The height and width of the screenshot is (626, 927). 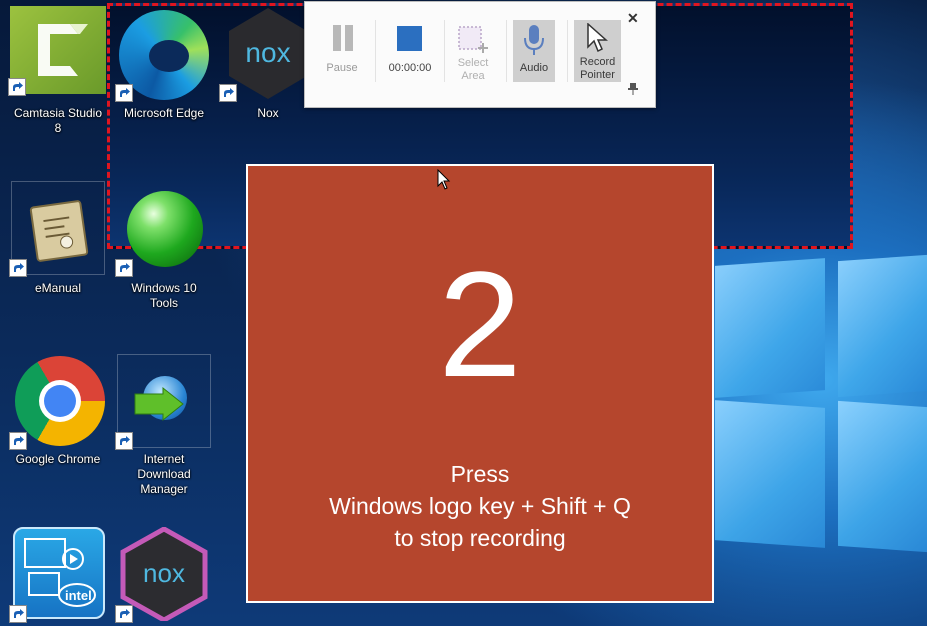 I want to click on hint-line: to stop recording, so click(x=480, y=538).